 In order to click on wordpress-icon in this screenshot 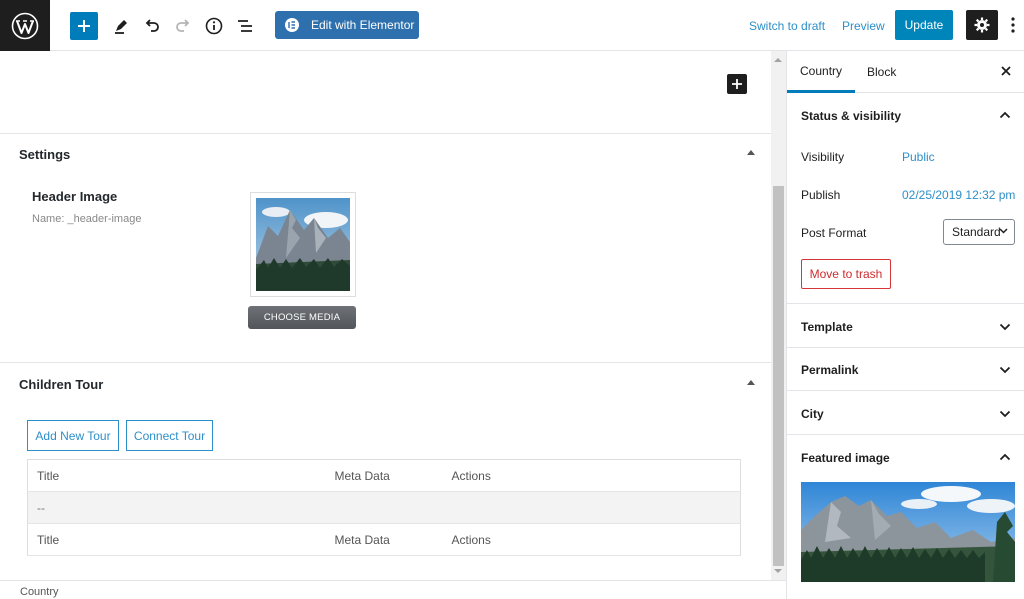, I will do `click(25, 25)`.